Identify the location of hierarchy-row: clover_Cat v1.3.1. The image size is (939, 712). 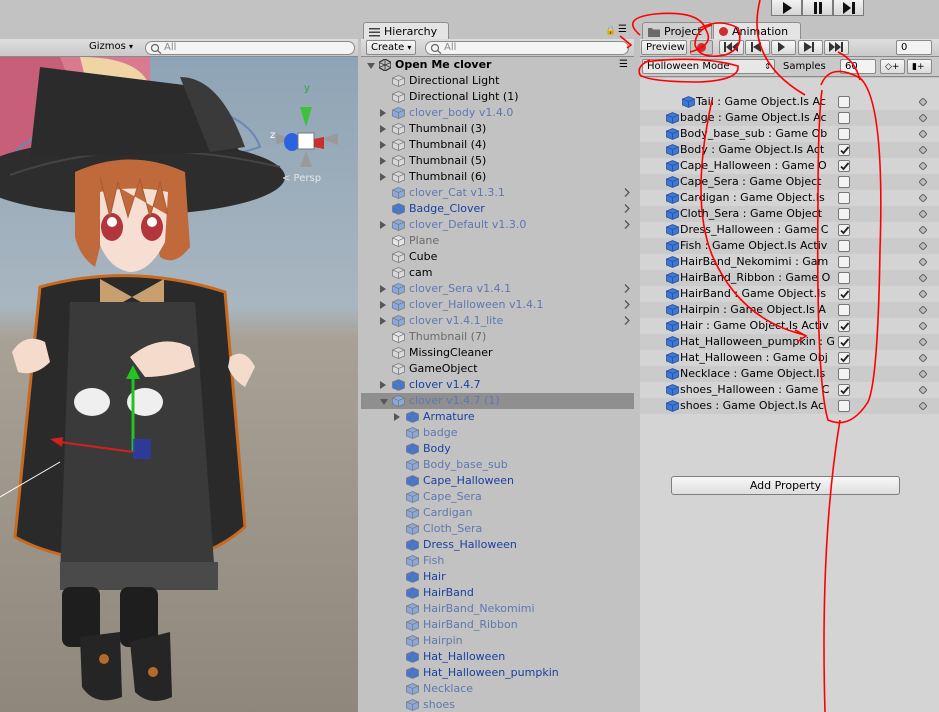
(497, 193).